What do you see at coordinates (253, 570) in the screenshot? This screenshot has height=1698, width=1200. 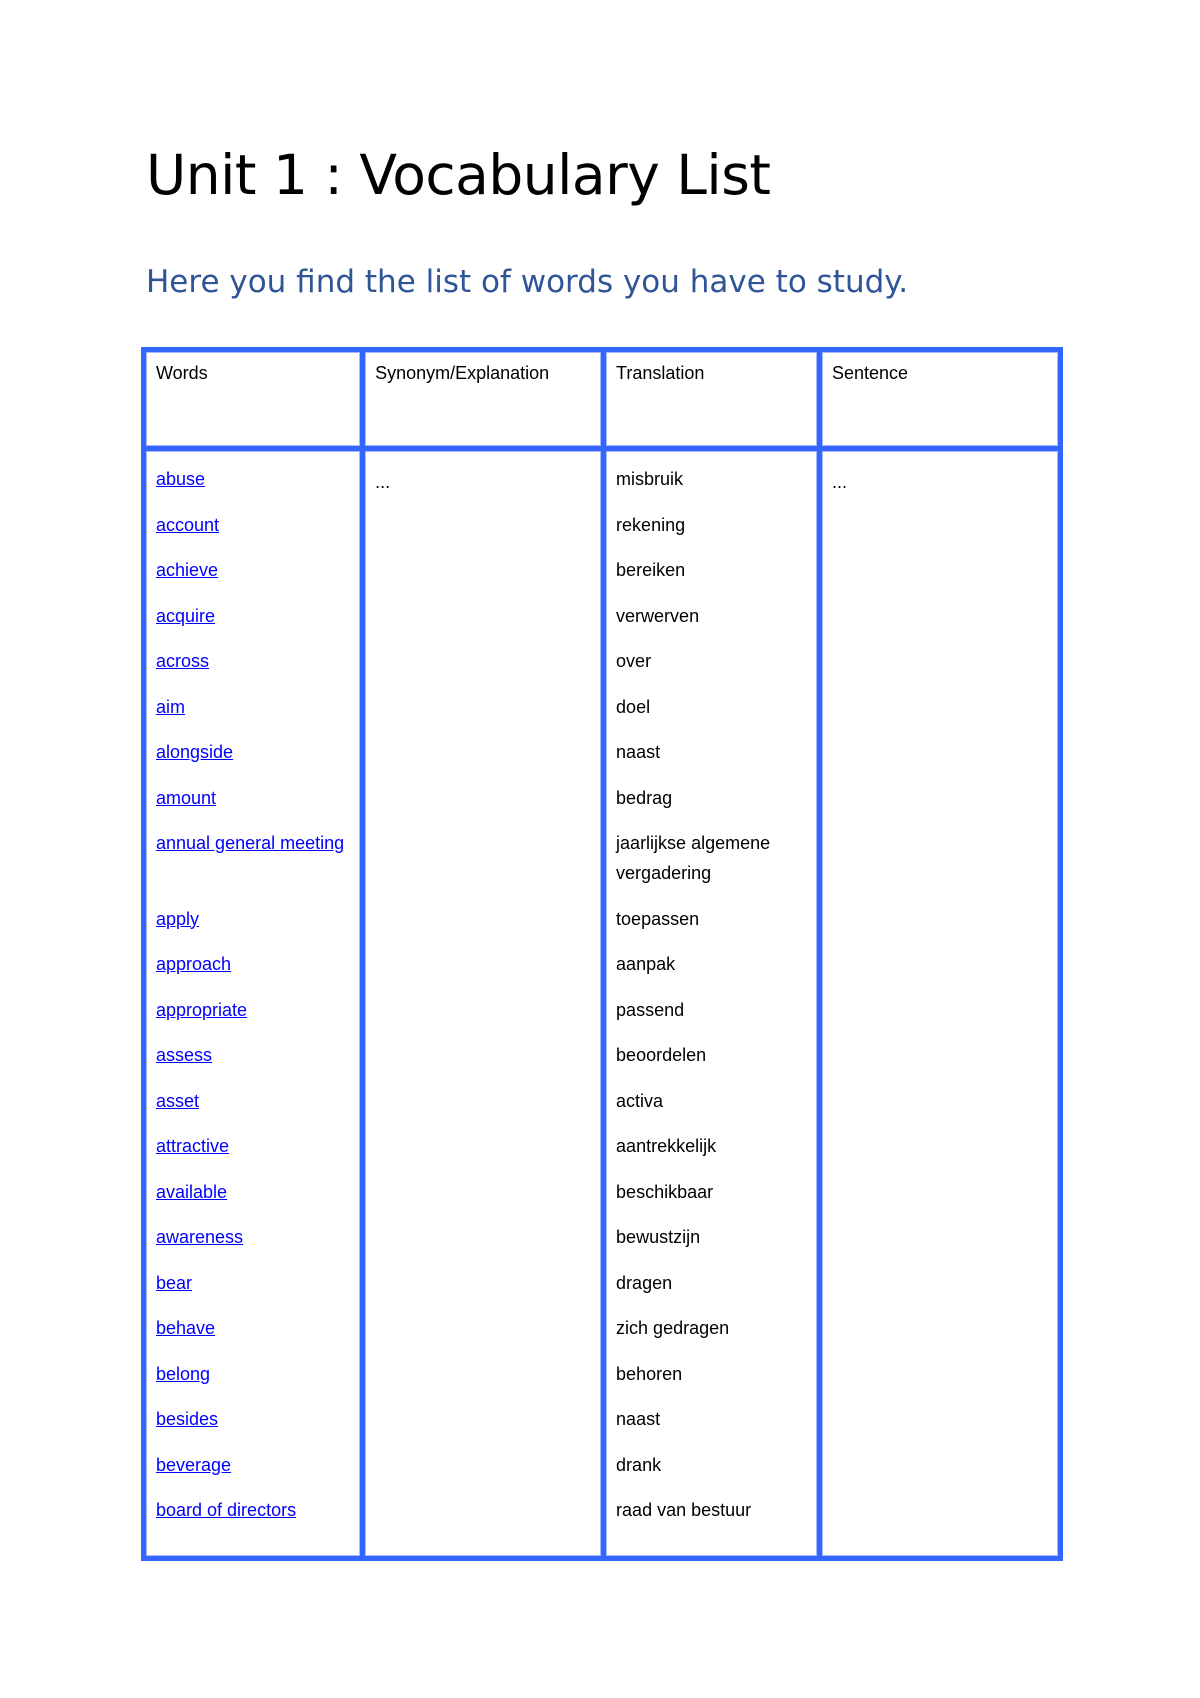 I see `word-entry: achieve` at bounding box center [253, 570].